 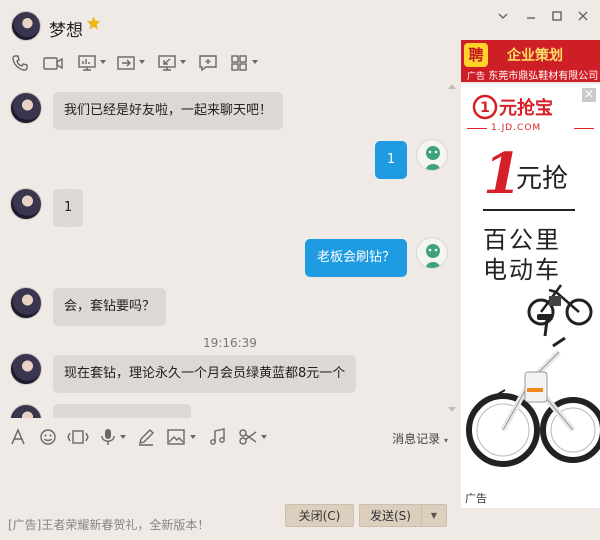 I want to click on scroll-down-icon, so click(x=452, y=409).